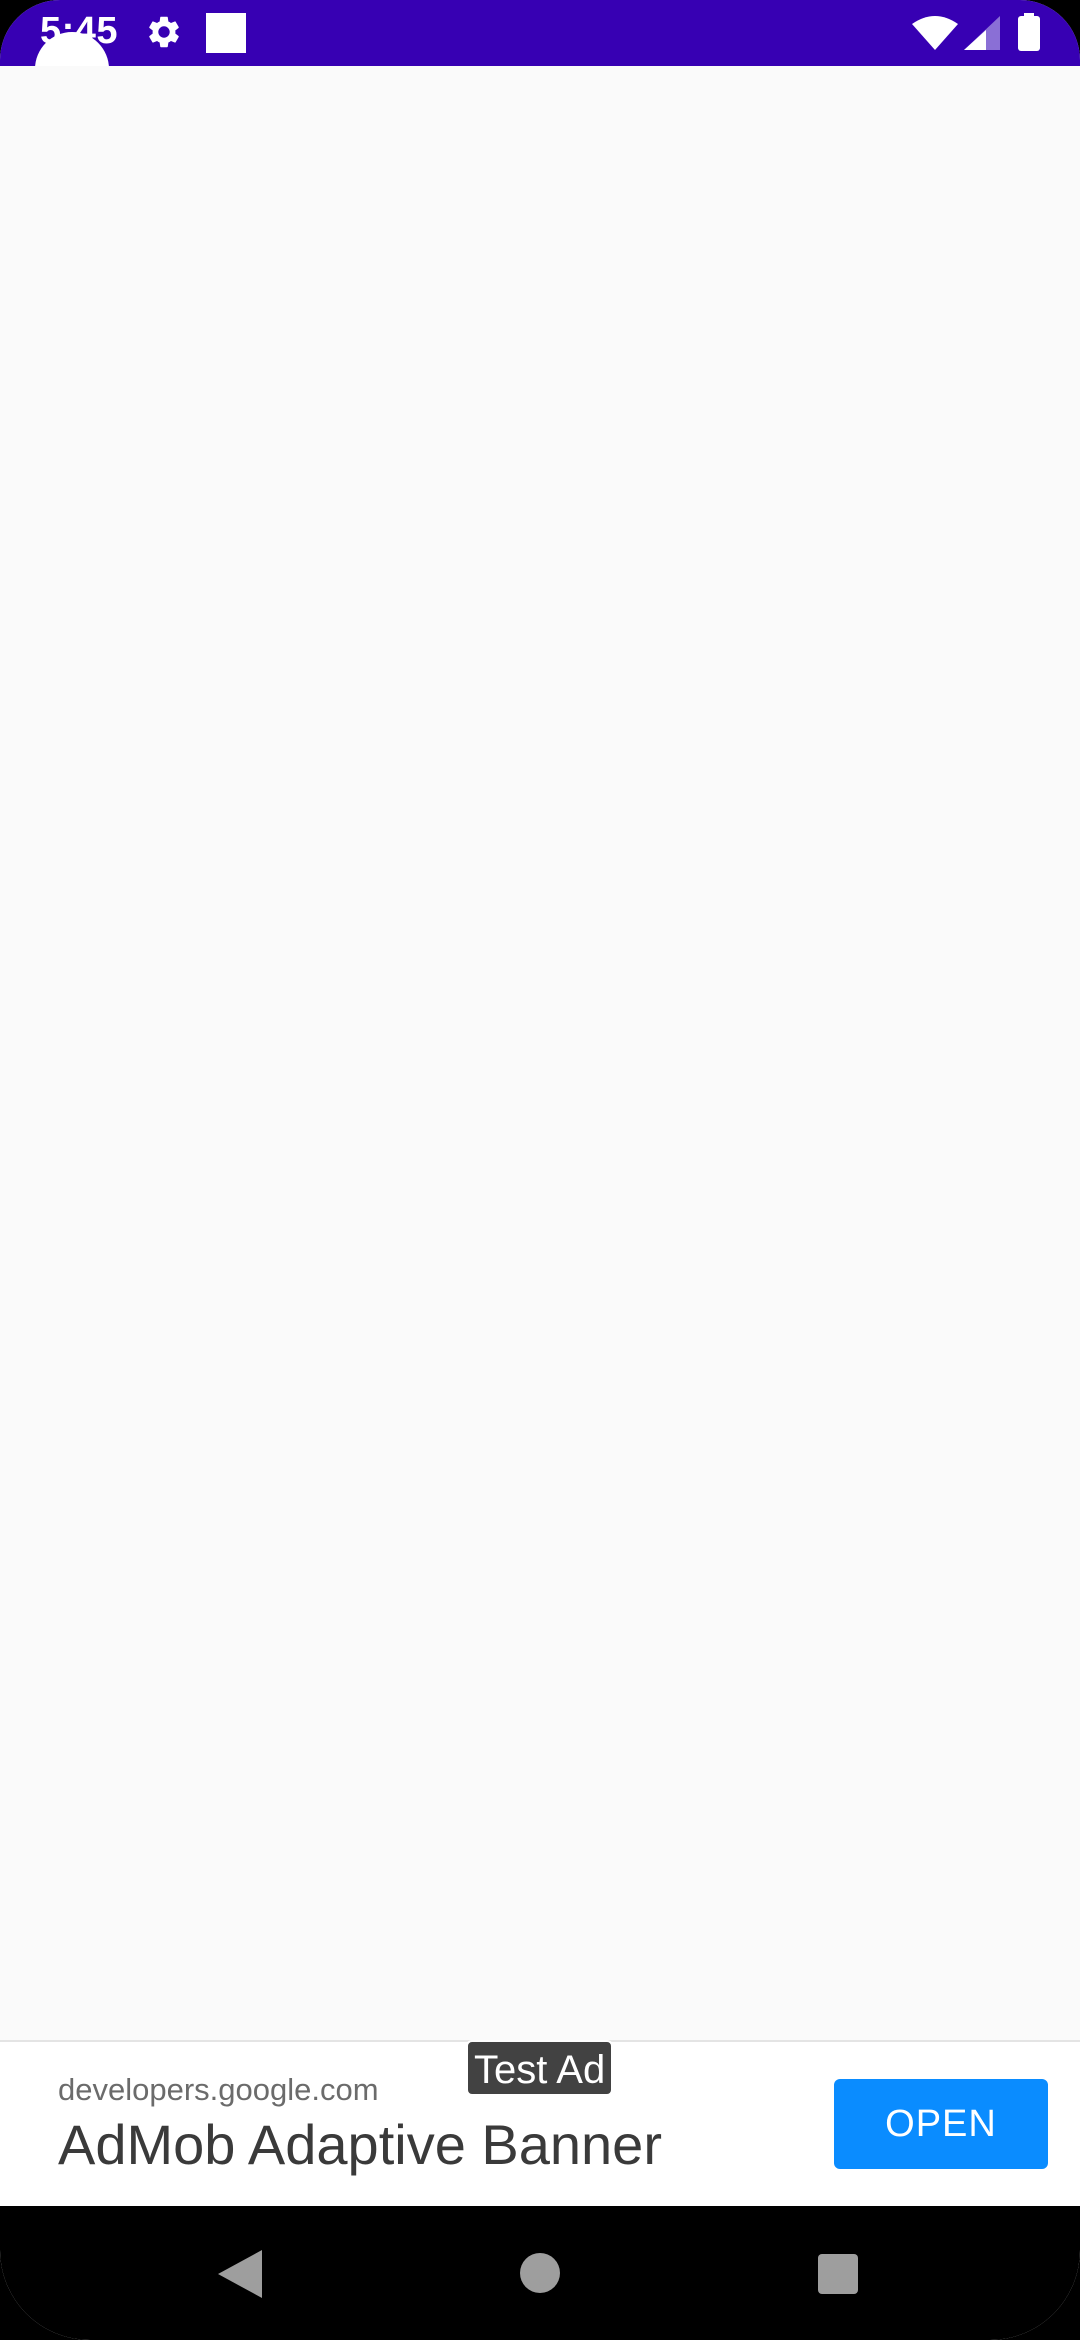 This screenshot has height=2340, width=1080. What do you see at coordinates (540, 33) in the screenshot?
I see `status-bar: 5:45` at bounding box center [540, 33].